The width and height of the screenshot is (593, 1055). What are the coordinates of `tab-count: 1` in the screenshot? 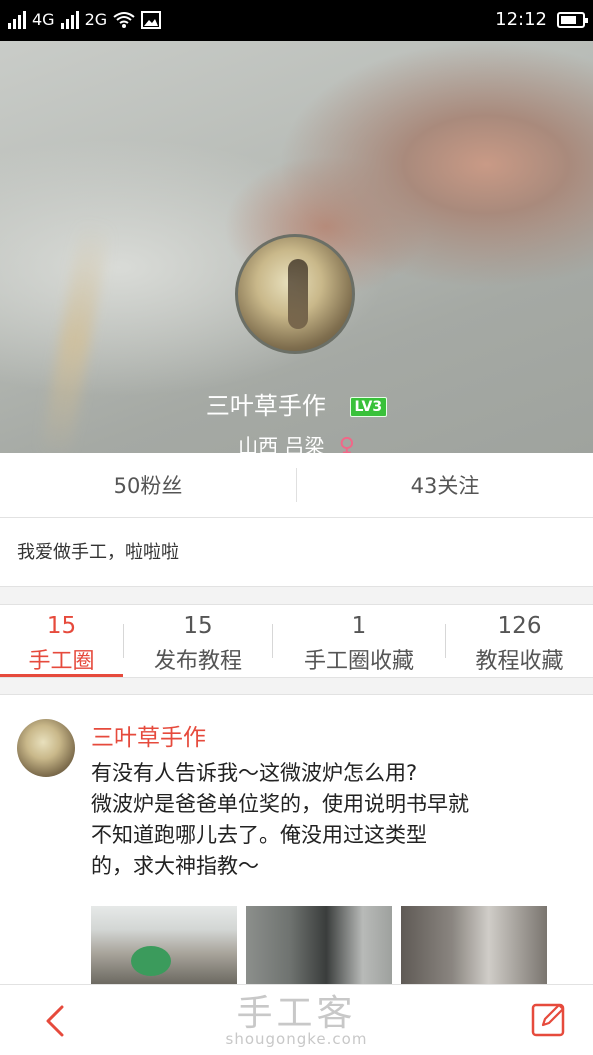 It's located at (359, 626).